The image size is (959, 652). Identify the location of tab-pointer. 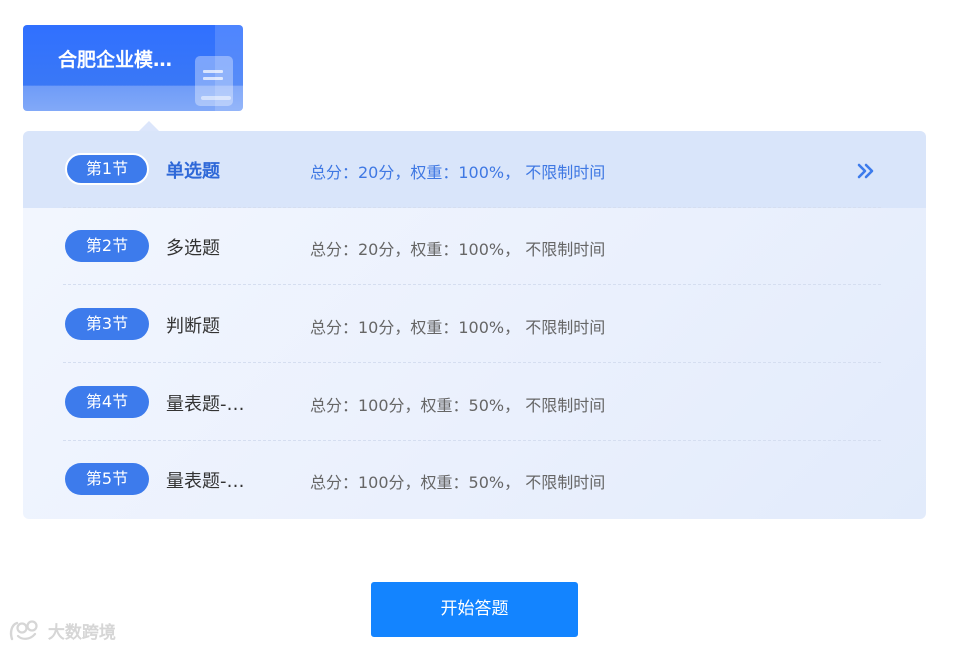
(149, 126).